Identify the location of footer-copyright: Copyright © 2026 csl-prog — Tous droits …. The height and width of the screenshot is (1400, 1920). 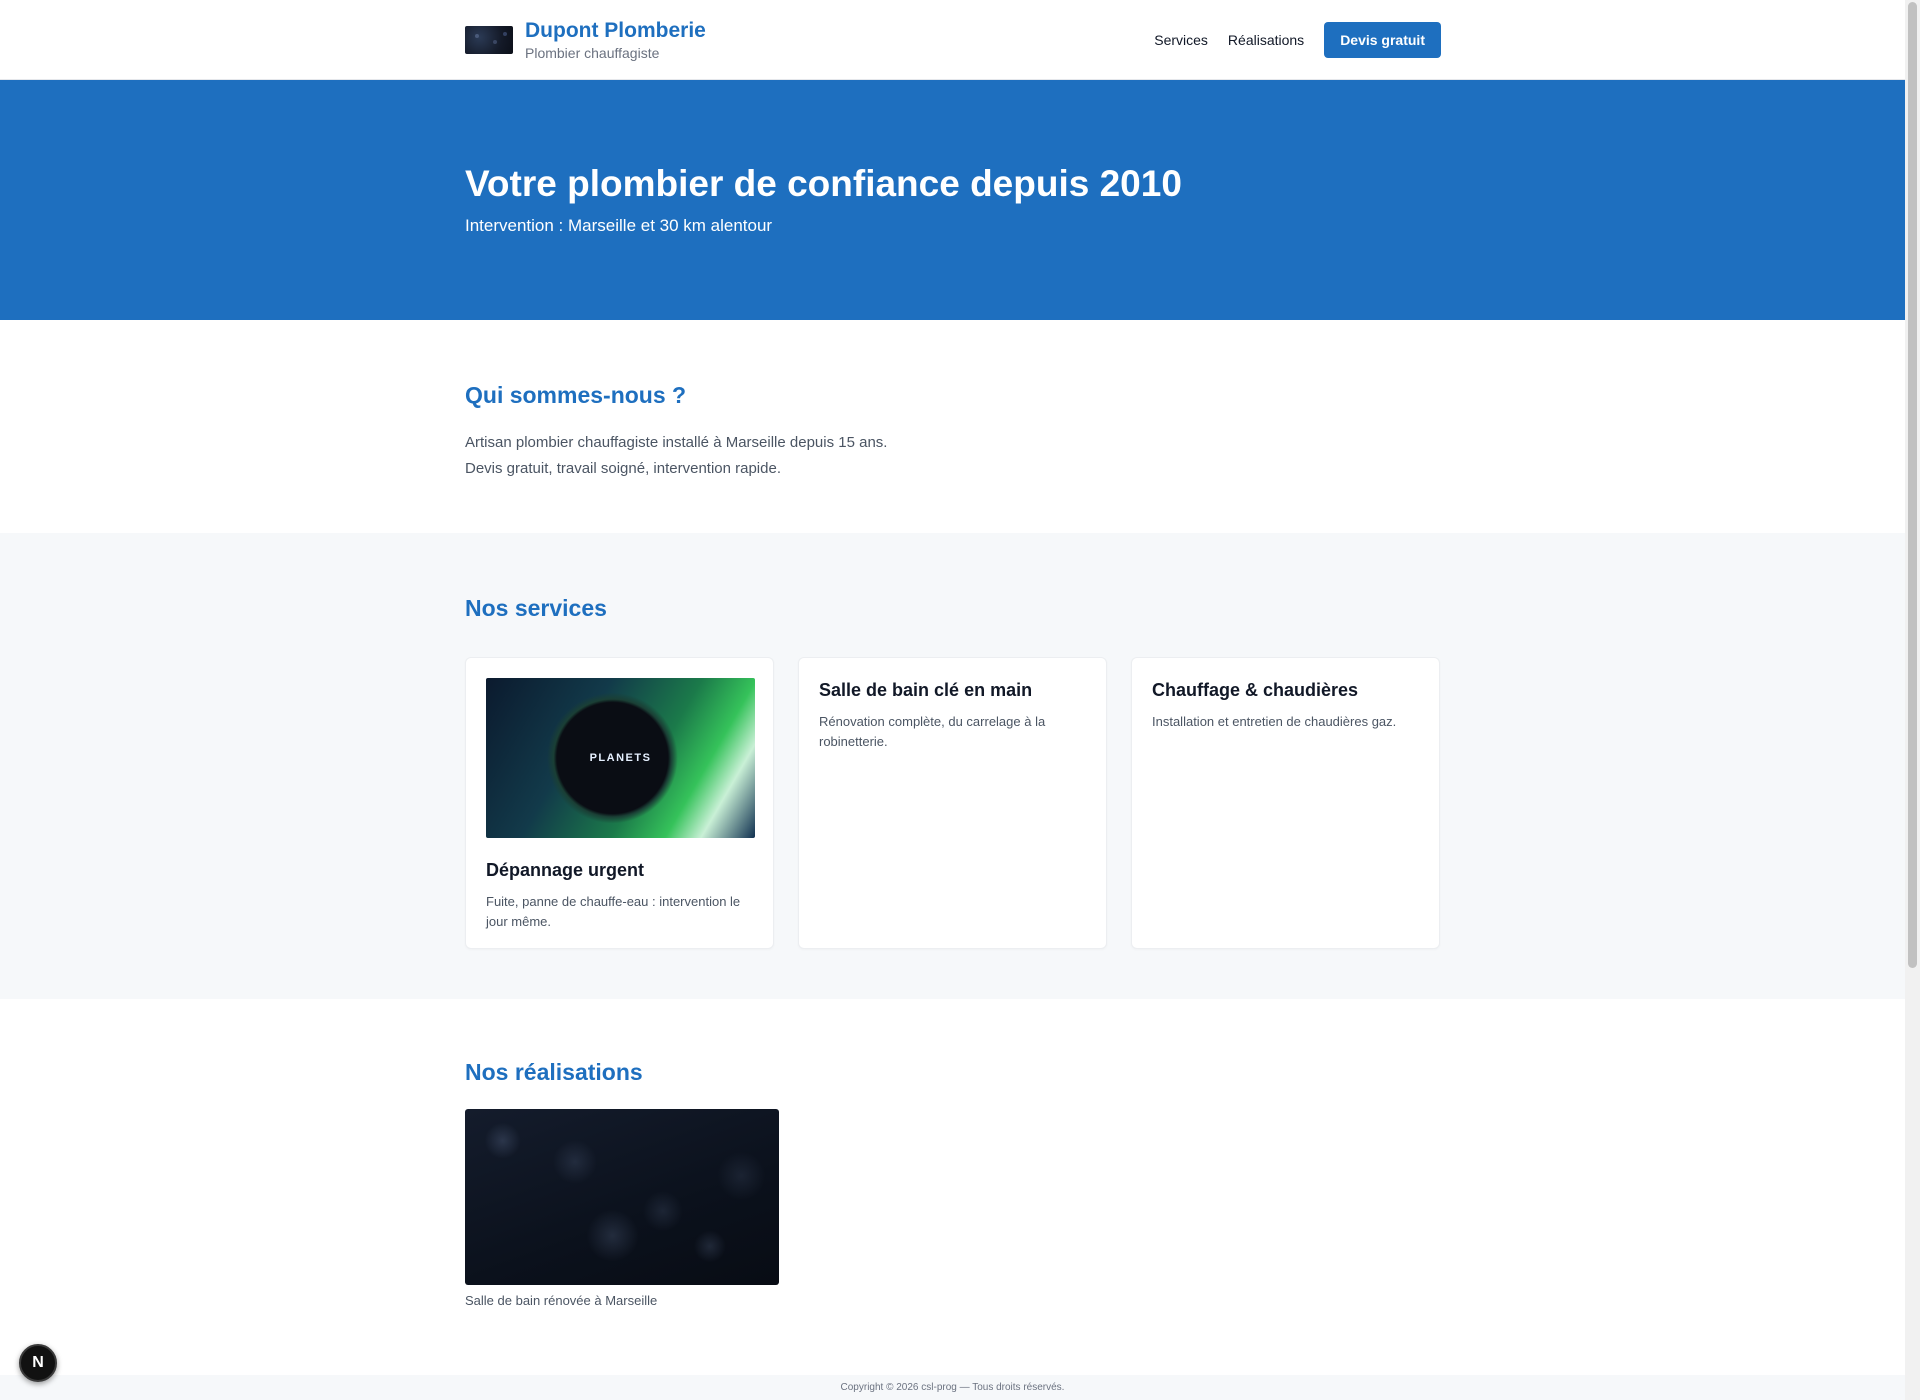
(952, 1387).